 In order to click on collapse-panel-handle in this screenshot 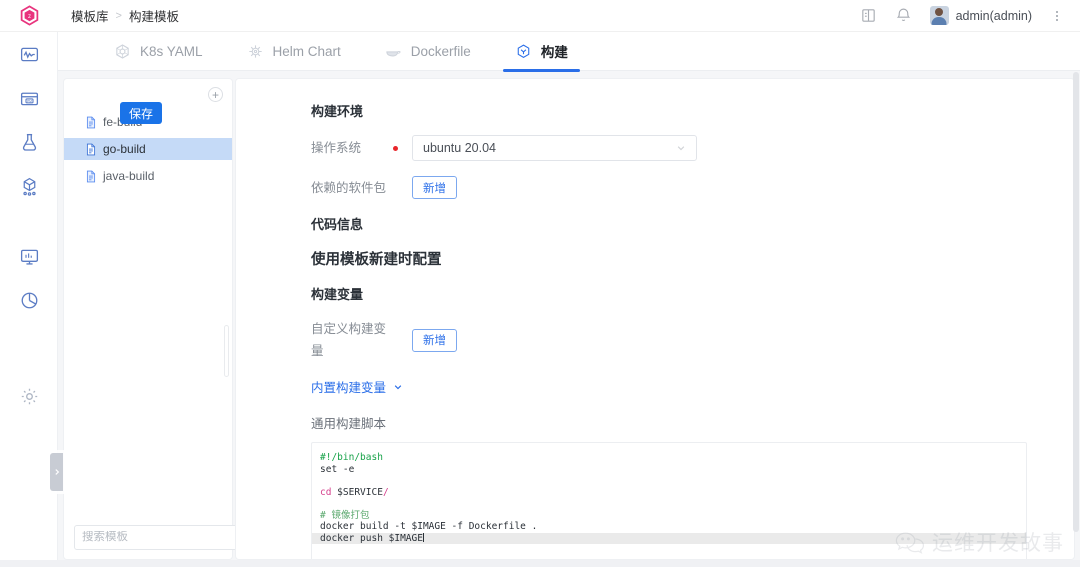, I will do `click(56, 472)`.